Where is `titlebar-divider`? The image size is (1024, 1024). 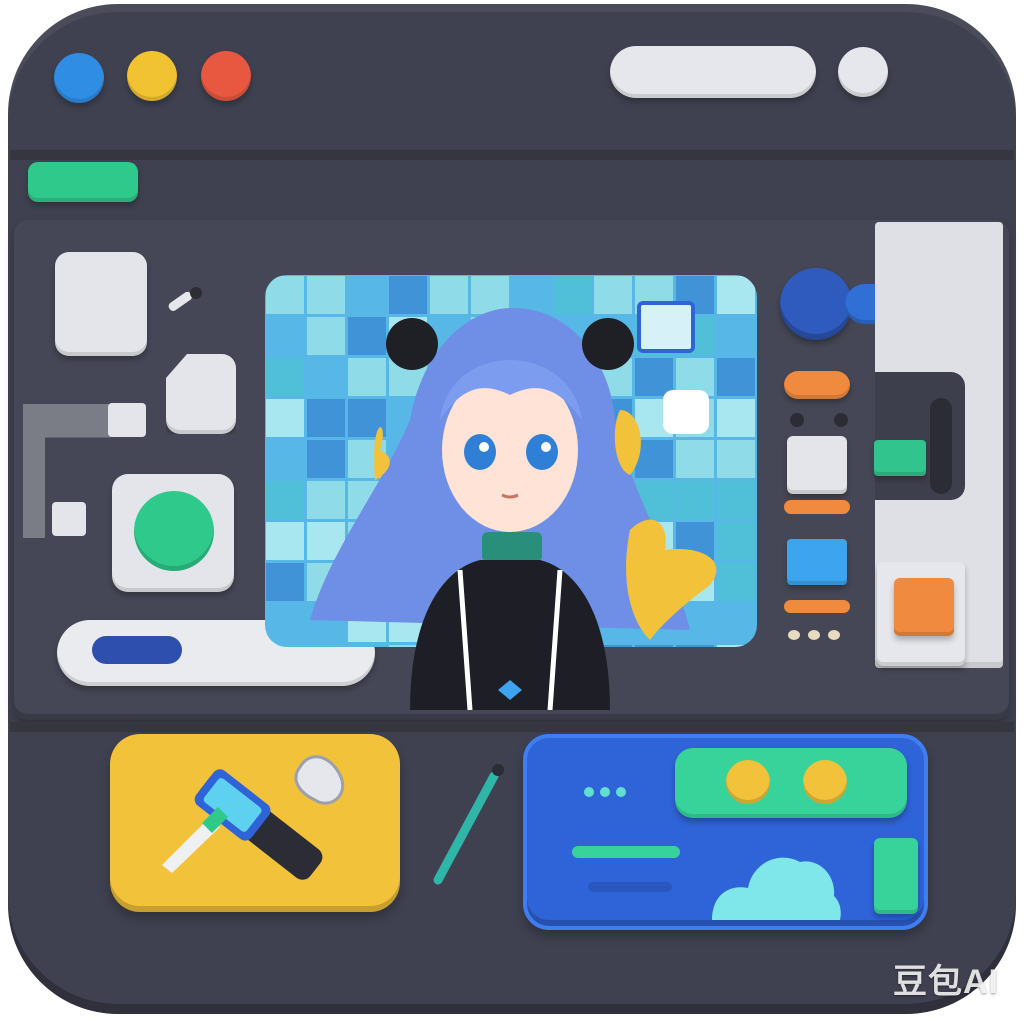 titlebar-divider is located at coordinates (512, 155).